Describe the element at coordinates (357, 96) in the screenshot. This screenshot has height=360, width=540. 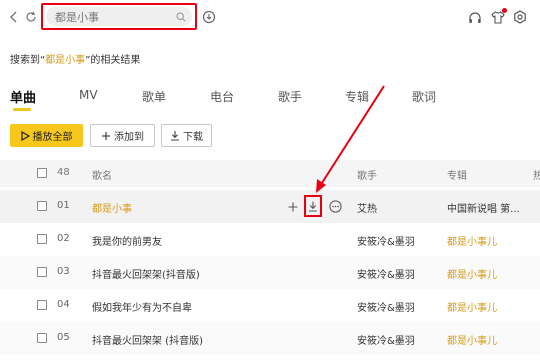
I see `tab-albums: 专辑` at that location.